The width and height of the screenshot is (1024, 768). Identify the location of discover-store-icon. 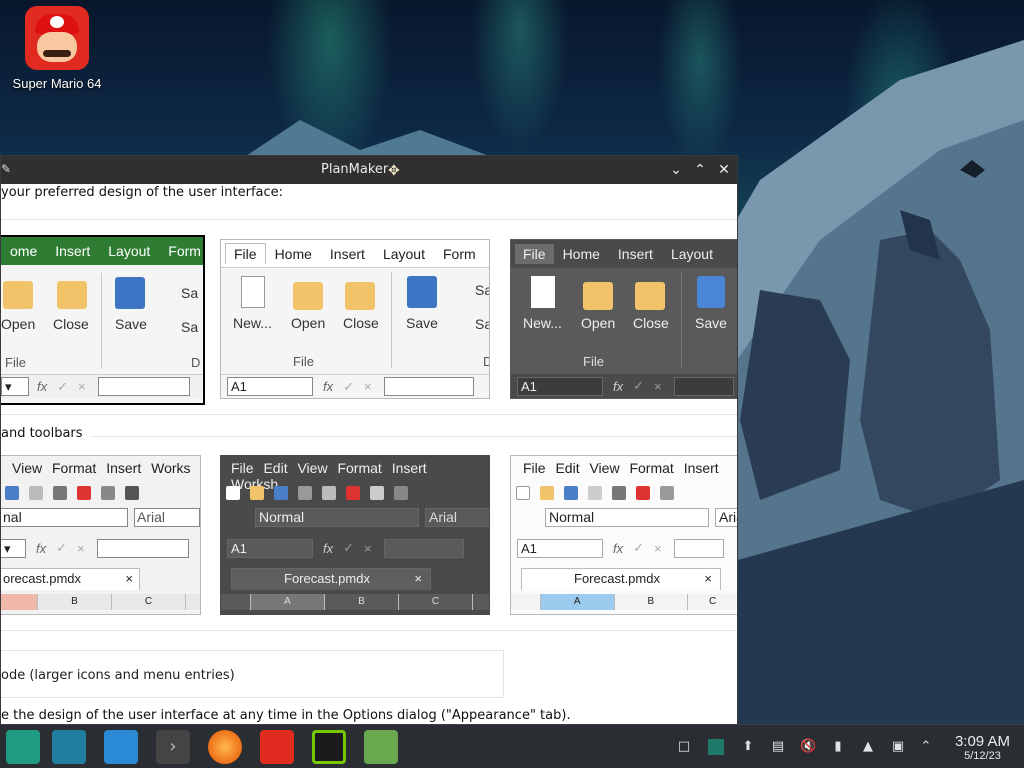
(121, 747).